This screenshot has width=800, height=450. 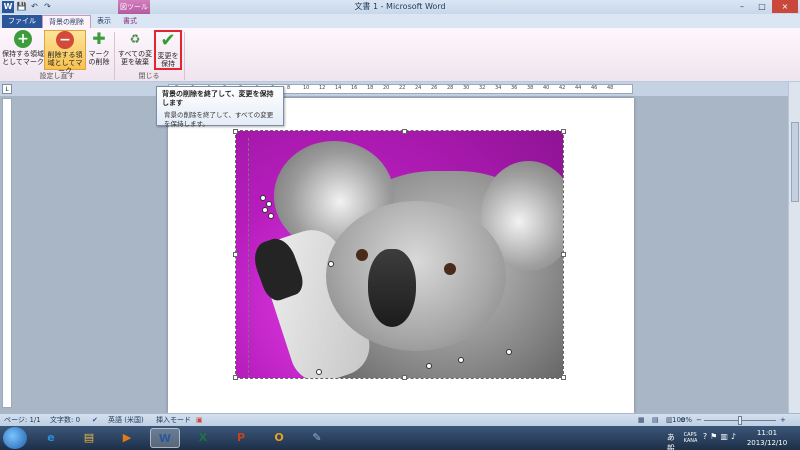 What do you see at coordinates (8, 7) in the screenshot?
I see `word-app-icon: W` at bounding box center [8, 7].